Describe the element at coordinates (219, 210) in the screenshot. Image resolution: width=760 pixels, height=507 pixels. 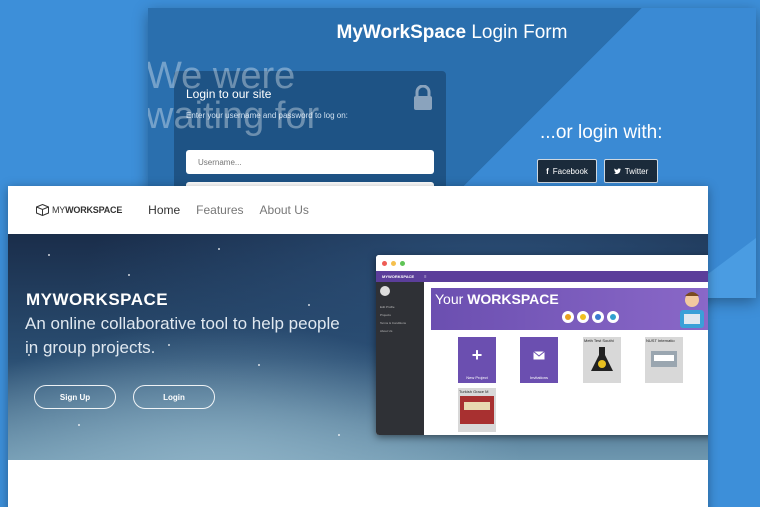
I see `nav-features: Features` at that location.